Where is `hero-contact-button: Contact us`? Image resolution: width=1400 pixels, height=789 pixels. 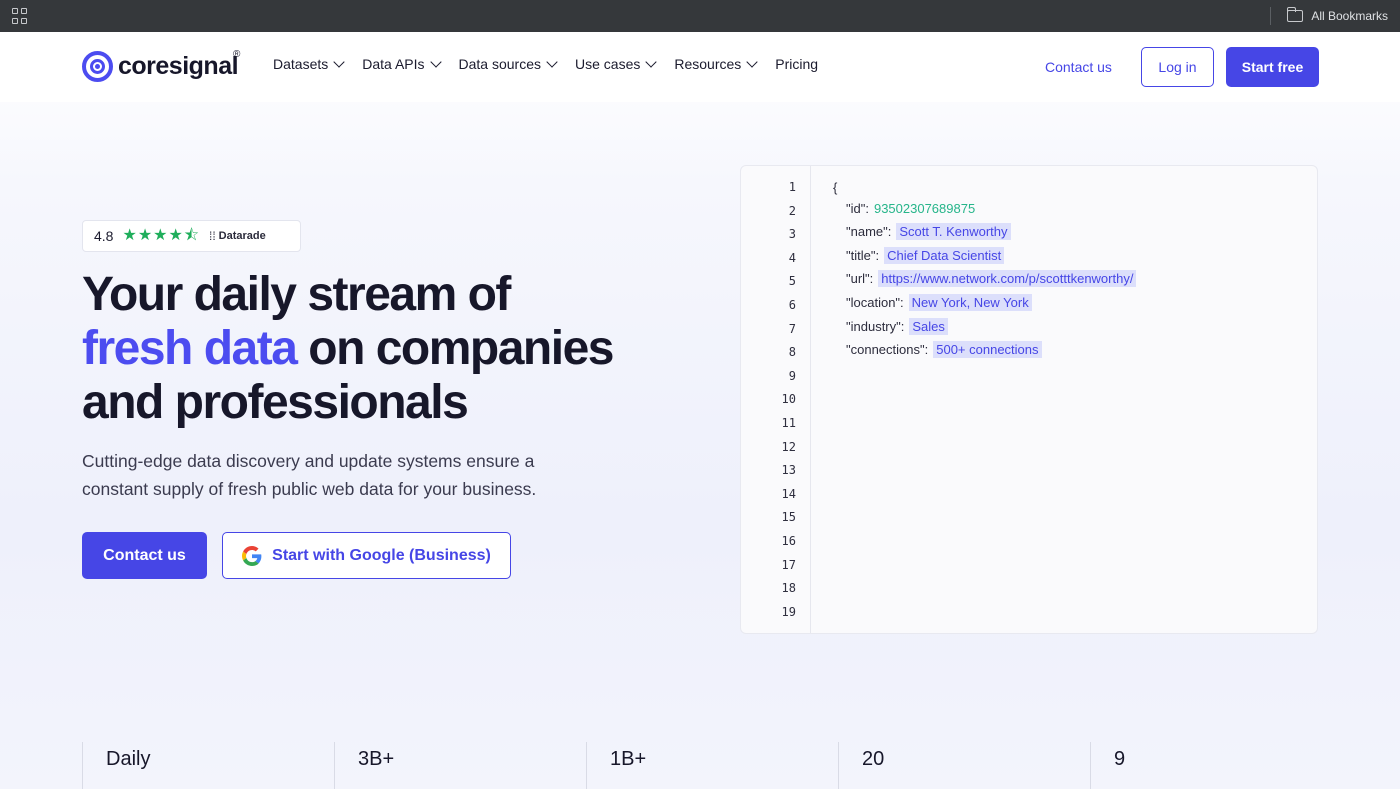
hero-contact-button: Contact us is located at coordinates (144, 555).